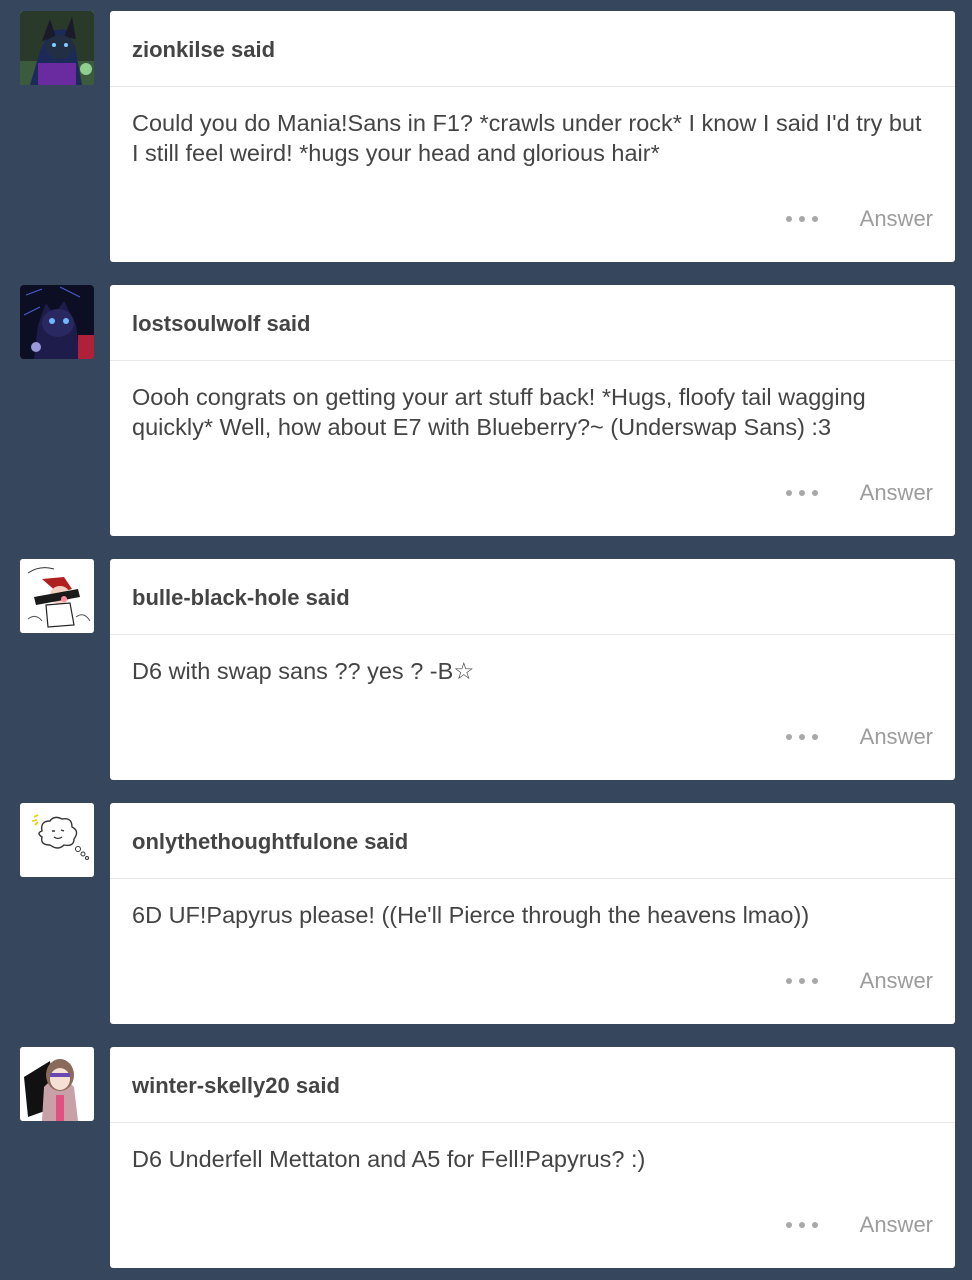 Image resolution: width=972 pixels, height=1280 pixels. I want to click on ask-card-header: onlythethoughtfulone said, so click(532, 841).